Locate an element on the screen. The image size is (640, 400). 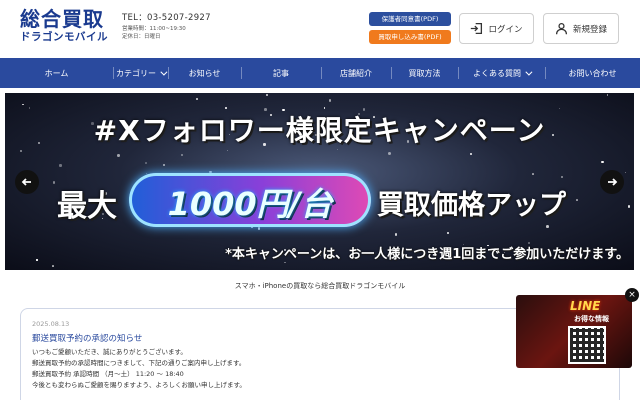
banner-offer-row: 最大 1000円/台 買取価格アップ is located at coordinates (319, 201).